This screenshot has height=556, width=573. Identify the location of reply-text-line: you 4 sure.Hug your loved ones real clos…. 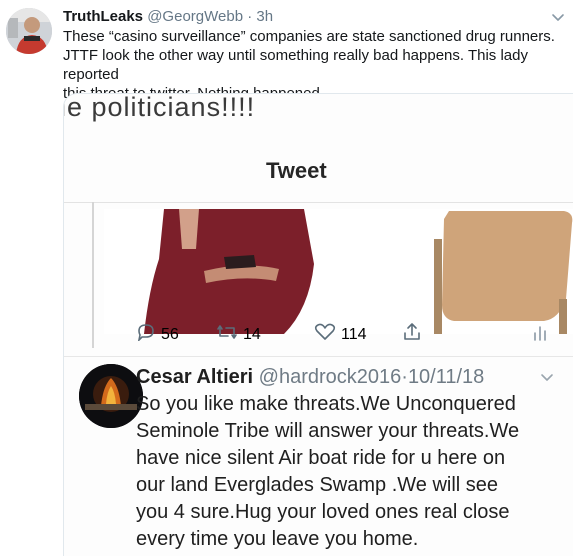
(323, 512).